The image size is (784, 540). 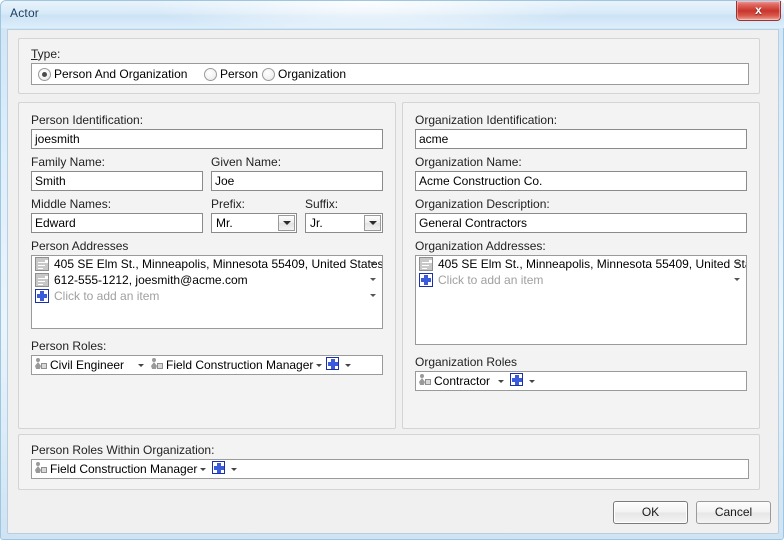 I want to click on radio-organization: Organization, so click(x=312, y=75).